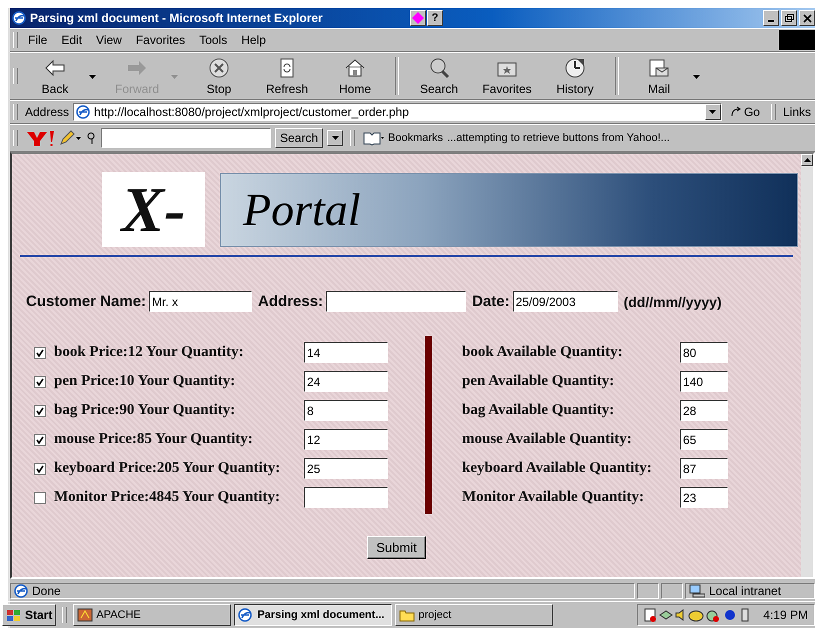 The image size is (815, 628). What do you see at coordinates (167, 497) in the screenshot?
I see `item-label: Monitor Price:4845 Your Quantity:` at bounding box center [167, 497].